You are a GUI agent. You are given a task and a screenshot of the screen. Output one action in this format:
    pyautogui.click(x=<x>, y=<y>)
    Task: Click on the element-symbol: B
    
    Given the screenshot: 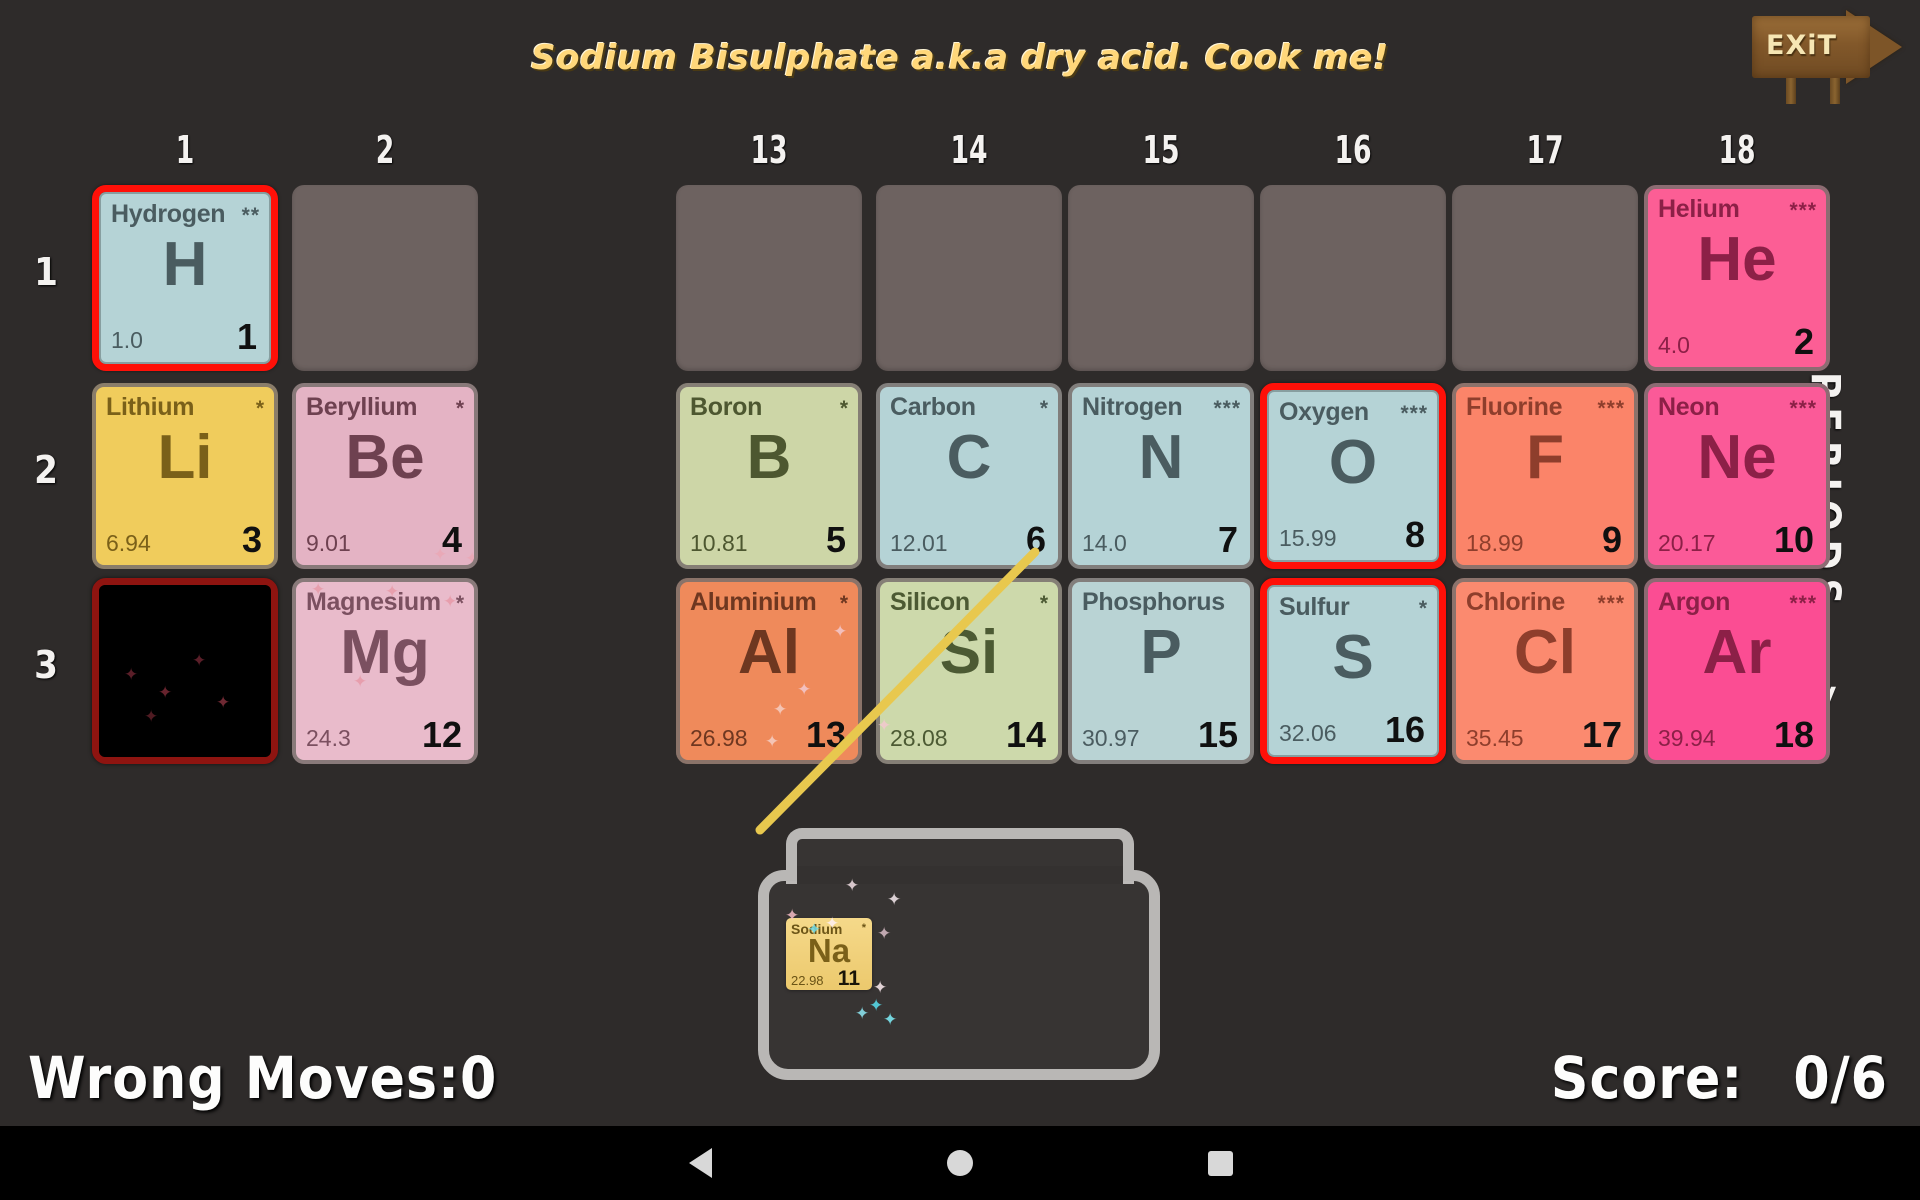 What is the action you would take?
    pyautogui.click(x=769, y=457)
    